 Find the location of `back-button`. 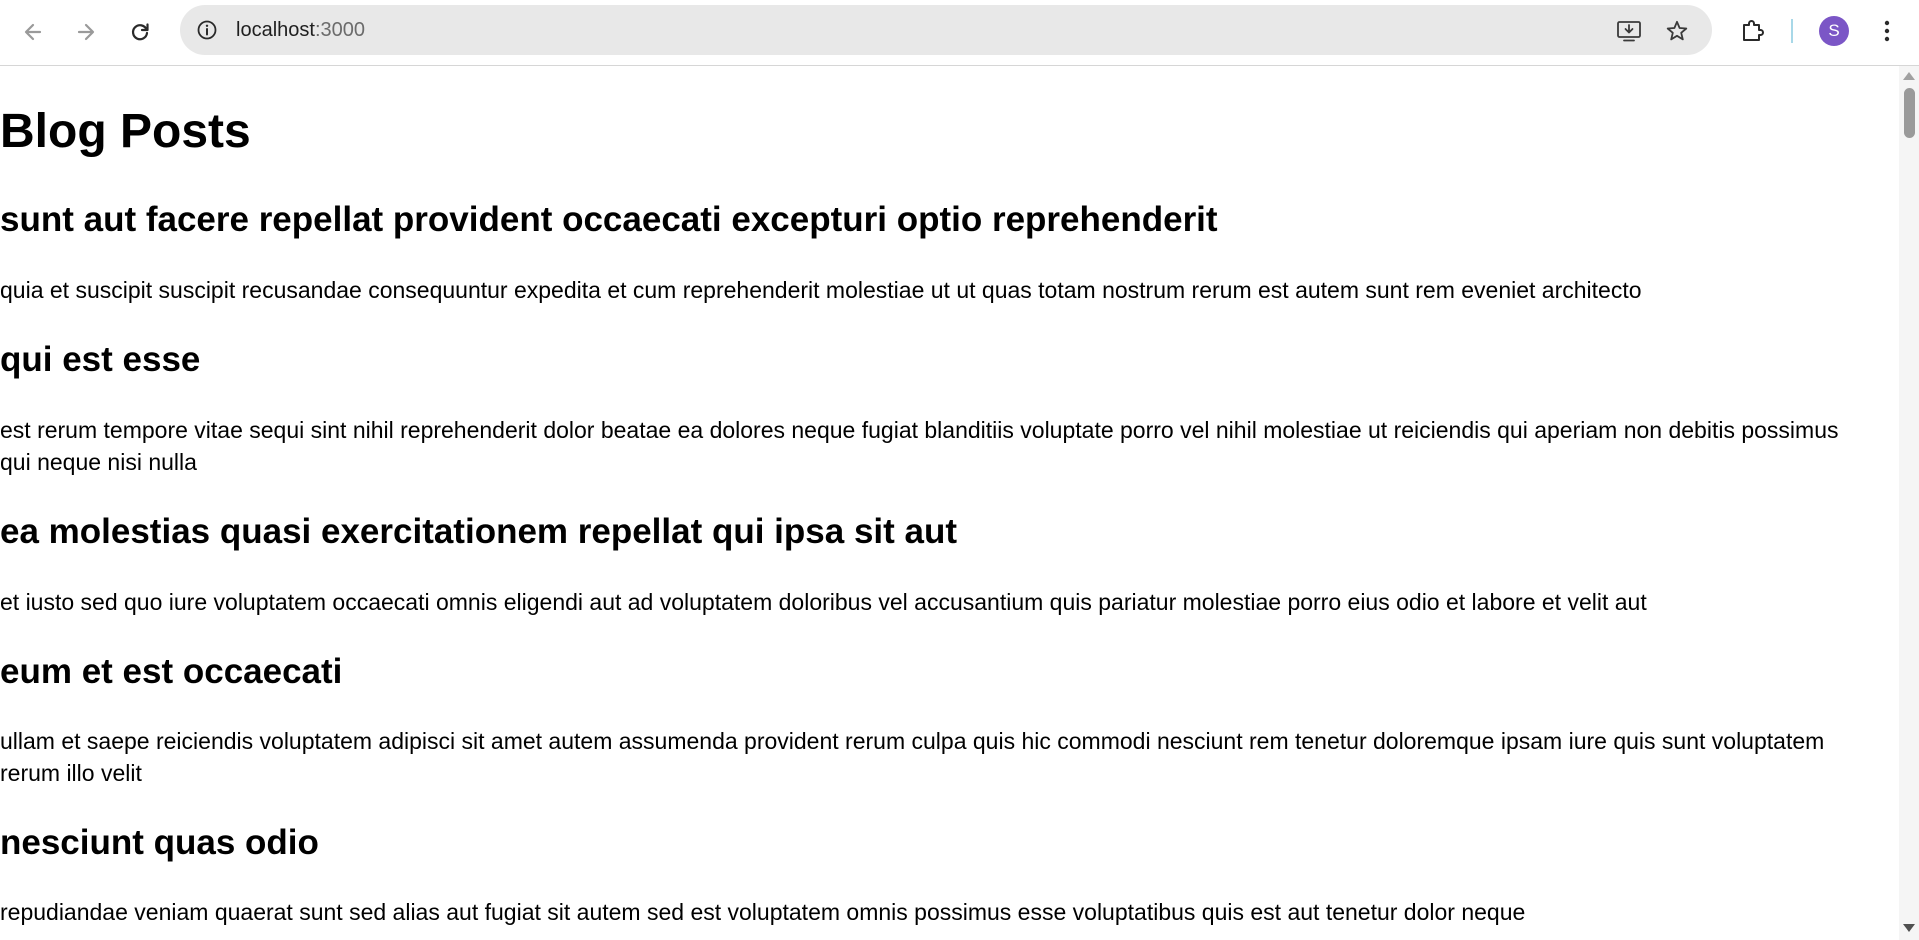

back-button is located at coordinates (33, 32).